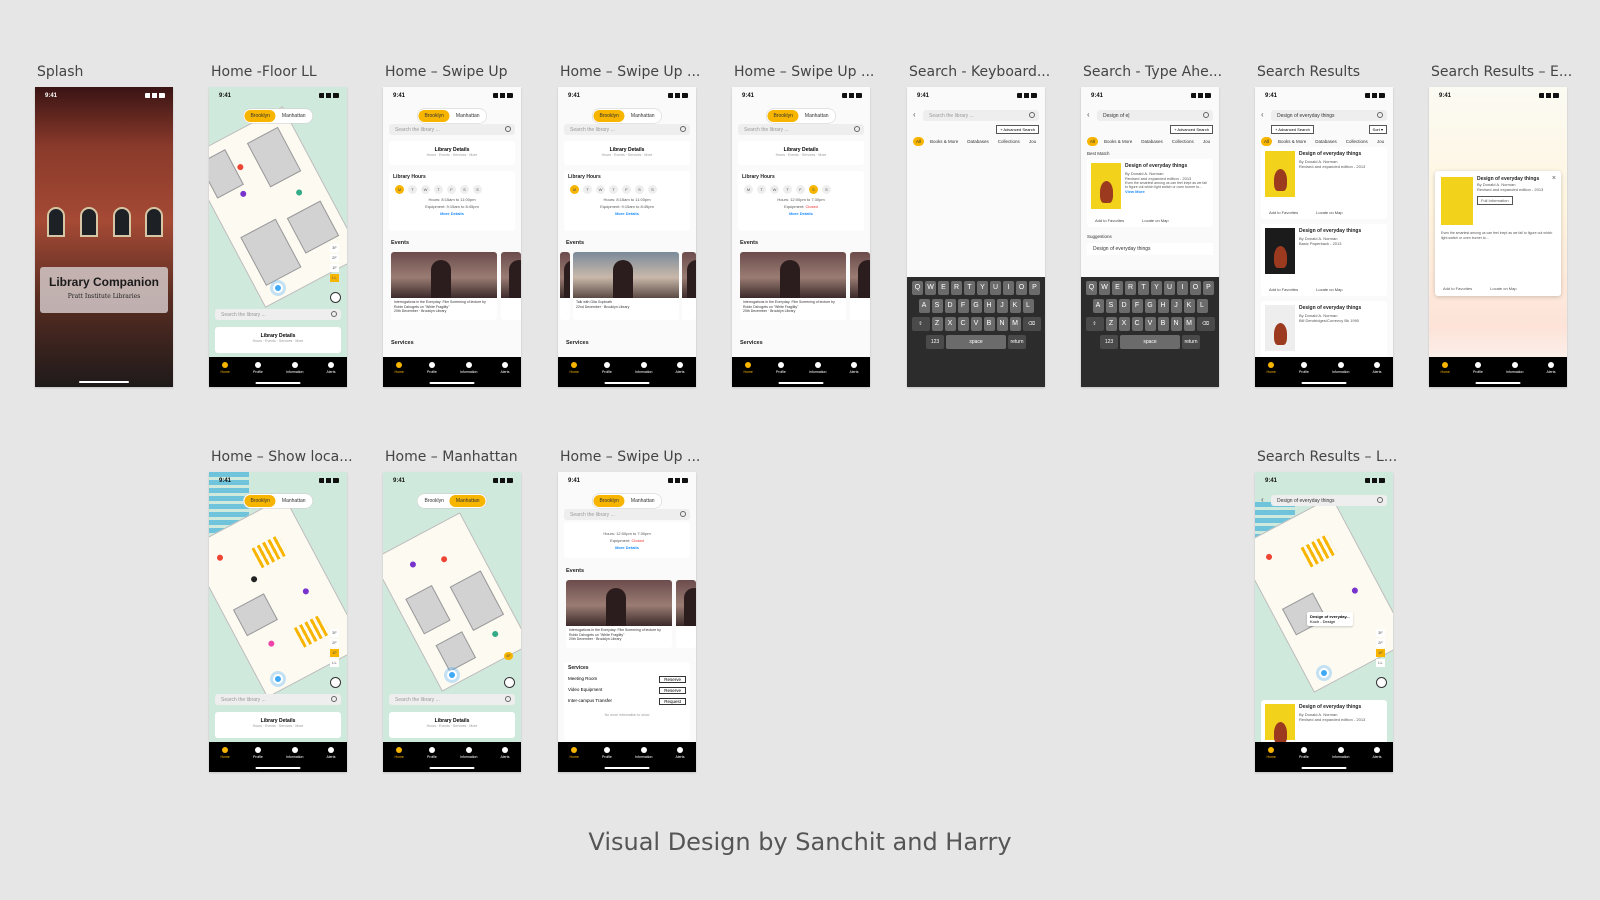 The width and height of the screenshot is (1600, 900). I want to click on floor-3f: 3F, so click(334, 248).